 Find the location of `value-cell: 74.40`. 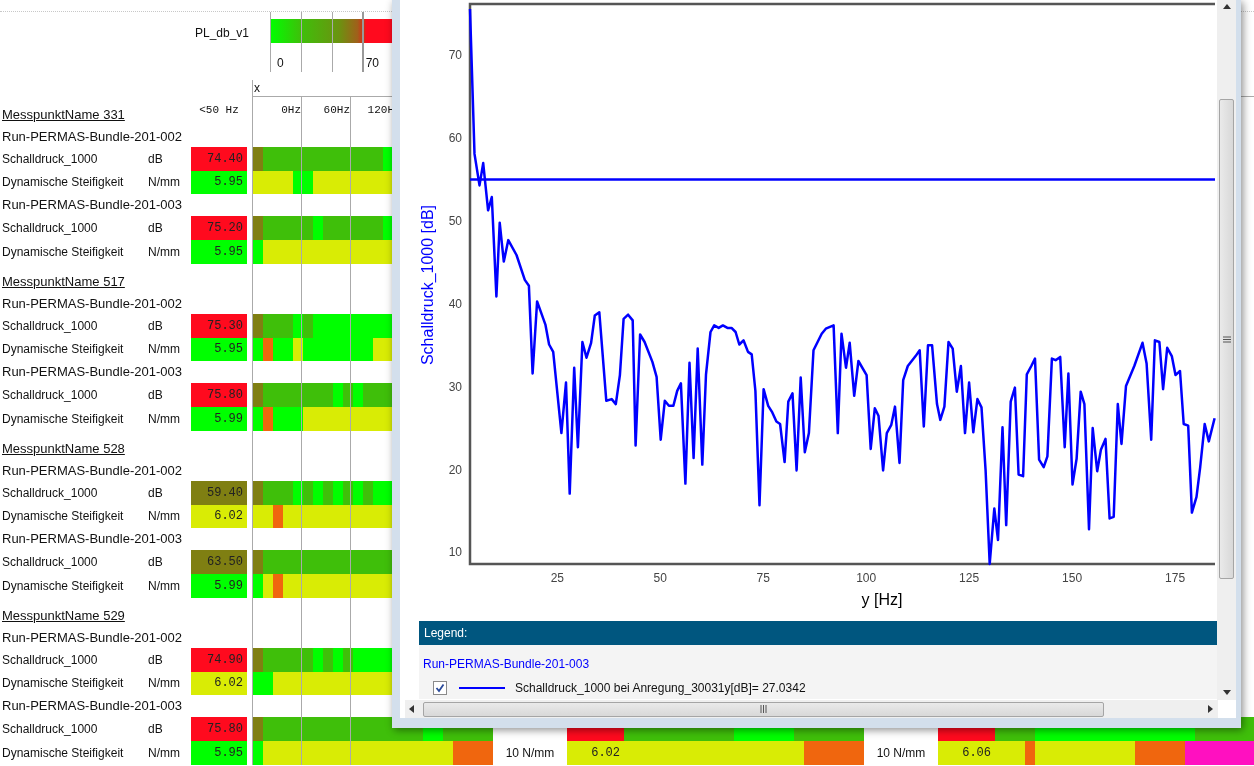

value-cell: 74.40 is located at coordinates (219, 159).